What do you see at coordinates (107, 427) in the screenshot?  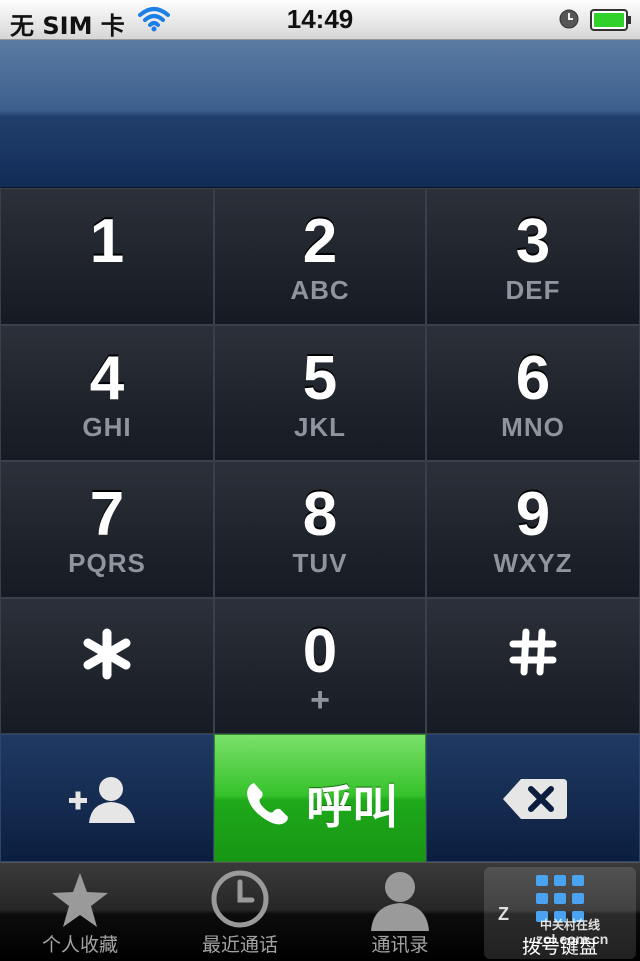 I see `key-letters: GHI` at bounding box center [107, 427].